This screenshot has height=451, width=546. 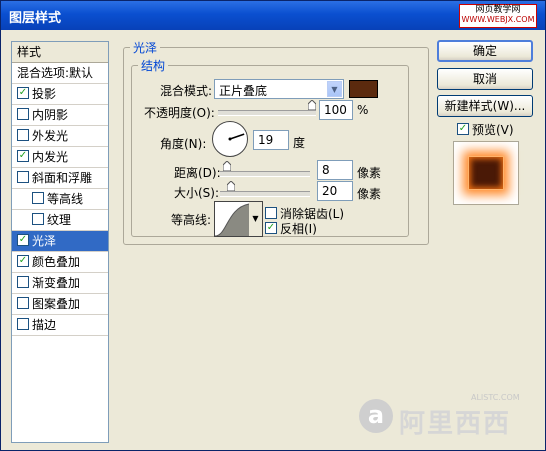 What do you see at coordinates (183, 144) in the screenshot?
I see `angle-label: 角度(N):` at bounding box center [183, 144].